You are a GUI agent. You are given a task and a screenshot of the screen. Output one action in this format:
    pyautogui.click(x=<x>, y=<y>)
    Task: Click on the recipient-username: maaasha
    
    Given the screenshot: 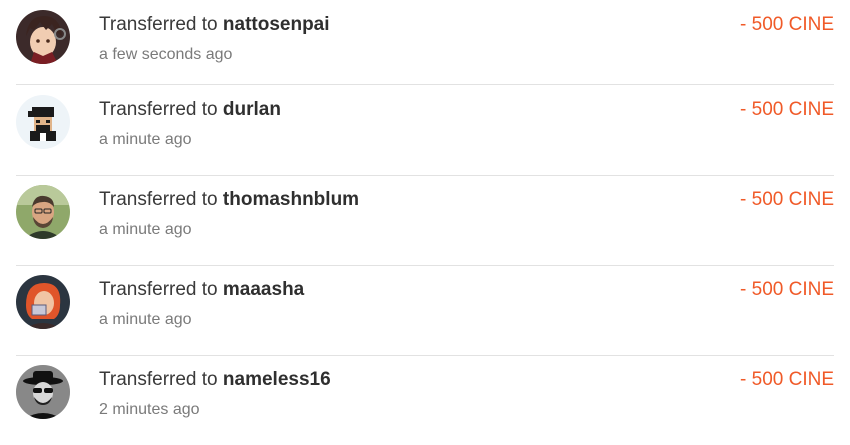 What is the action you would take?
    pyautogui.click(x=263, y=289)
    